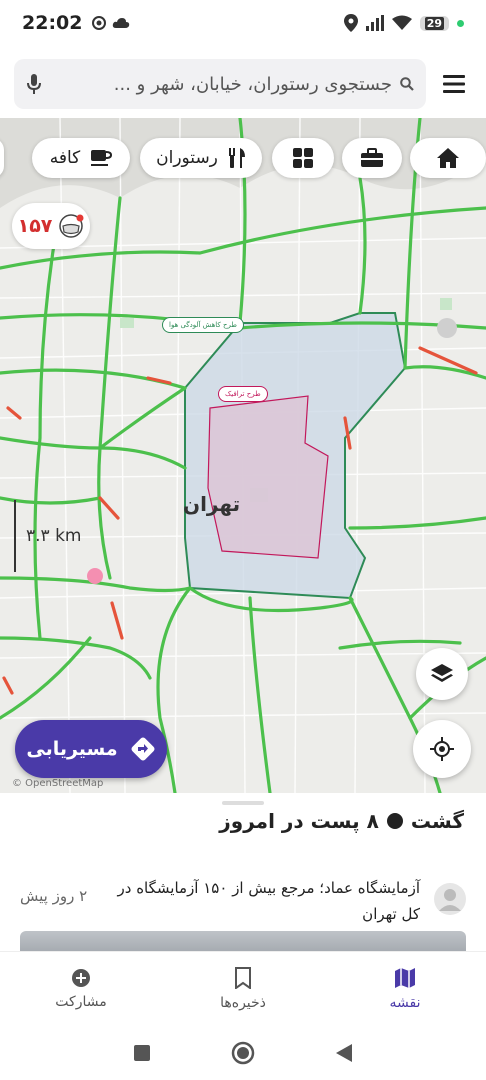 The image size is (486, 1080). I want to click on system-navigation, so click(243, 1053).